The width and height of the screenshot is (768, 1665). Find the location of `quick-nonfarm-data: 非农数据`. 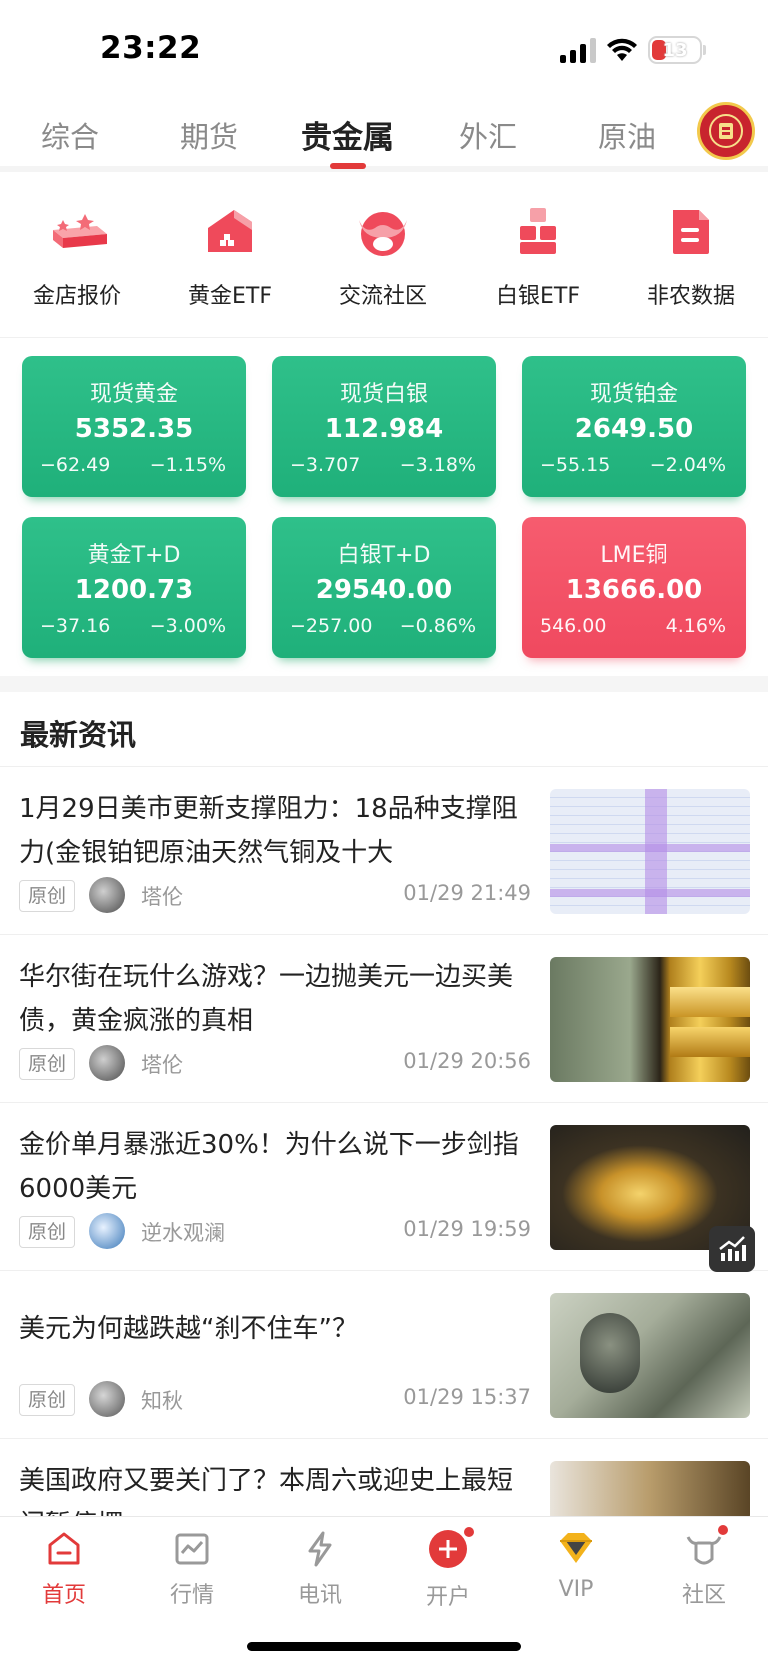

quick-nonfarm-data: 非农数据 is located at coordinates (691, 255).